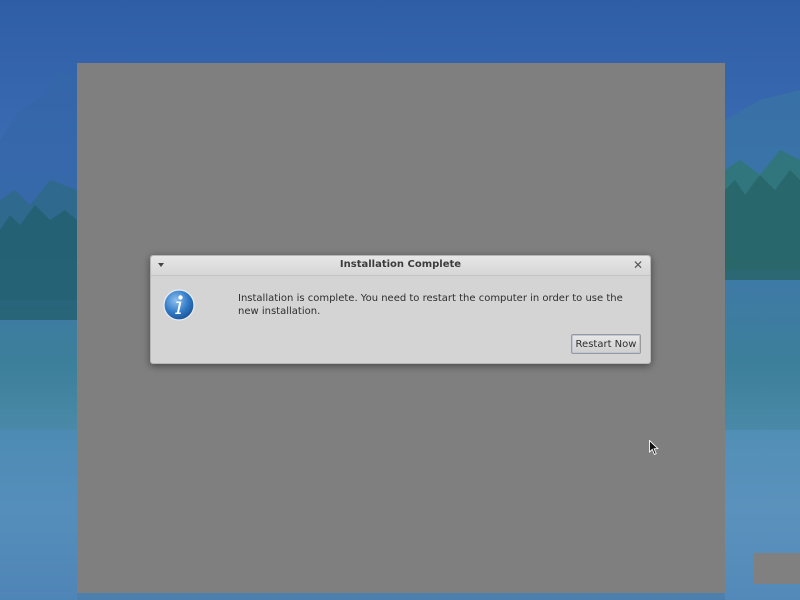 This screenshot has width=800, height=600. What do you see at coordinates (777, 568) in the screenshot?
I see `corner-panel` at bounding box center [777, 568].